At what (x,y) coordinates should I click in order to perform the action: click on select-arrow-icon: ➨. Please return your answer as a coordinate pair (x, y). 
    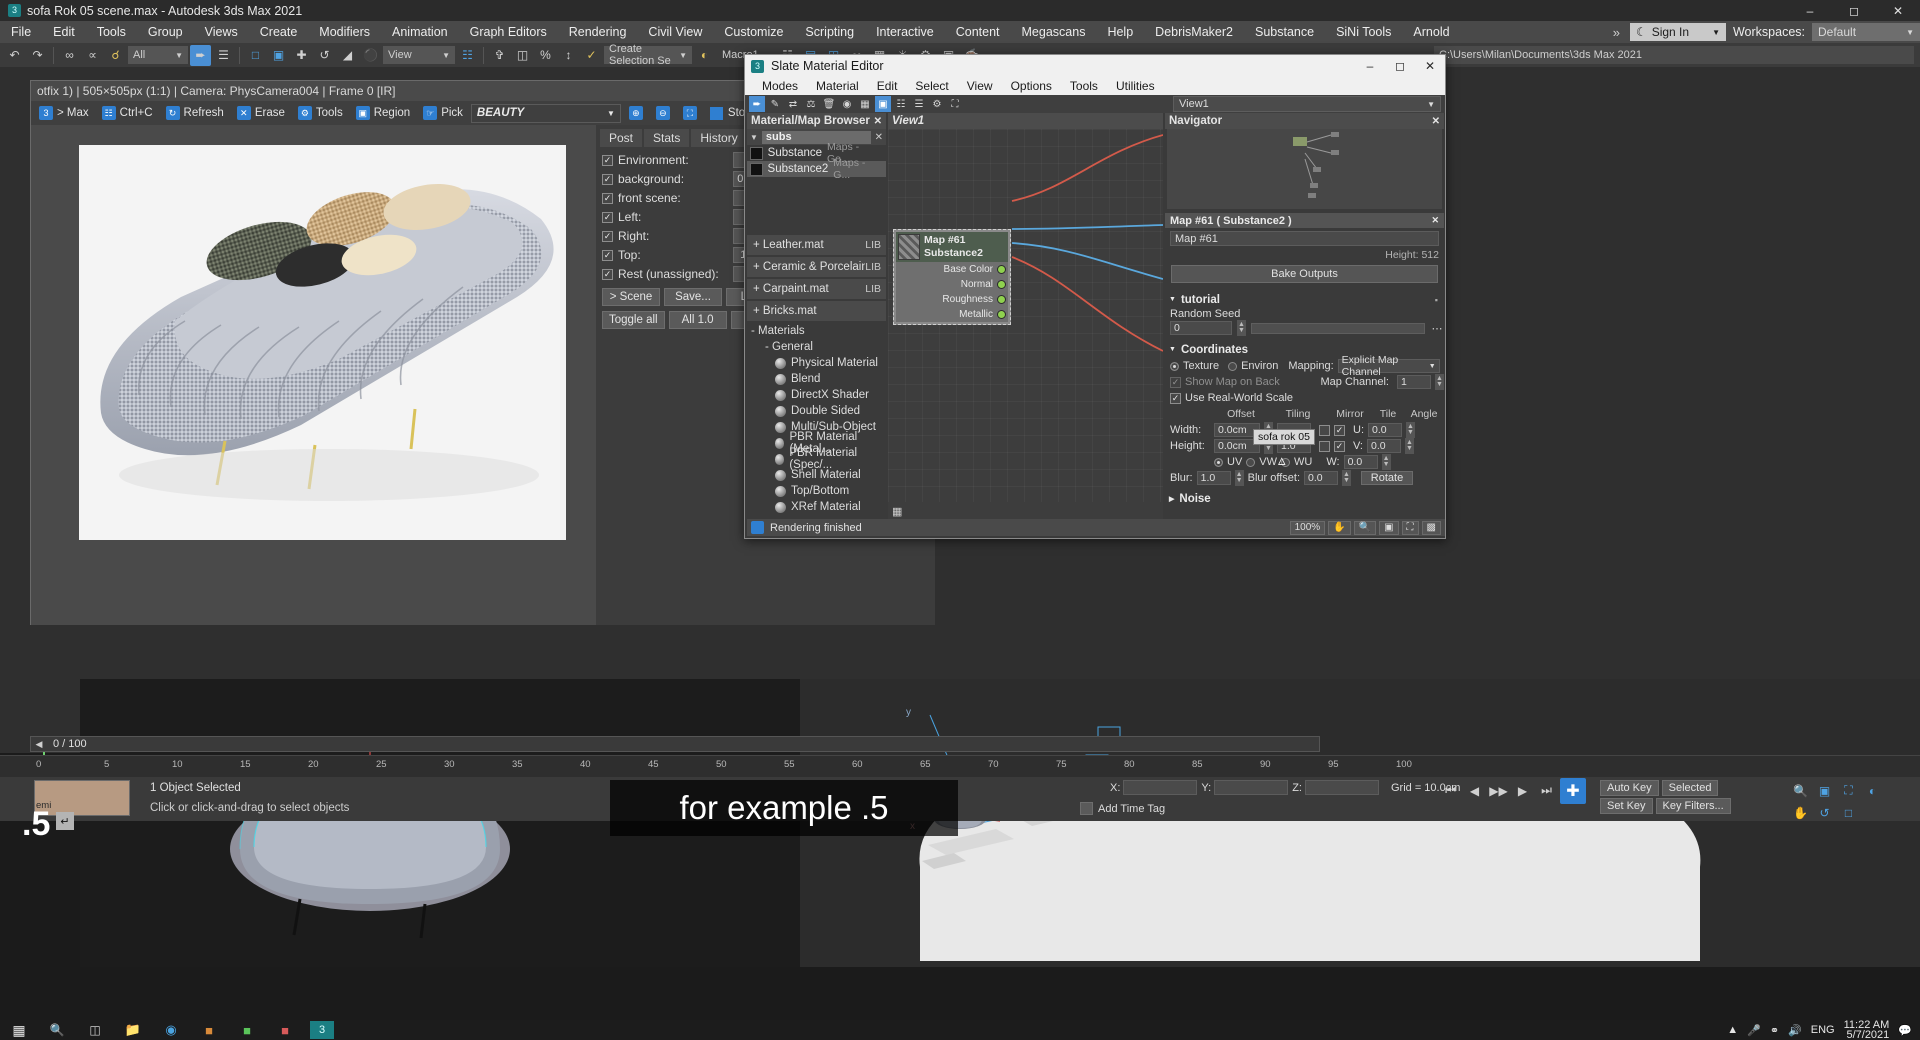
    Looking at the image, I should click on (757, 104).